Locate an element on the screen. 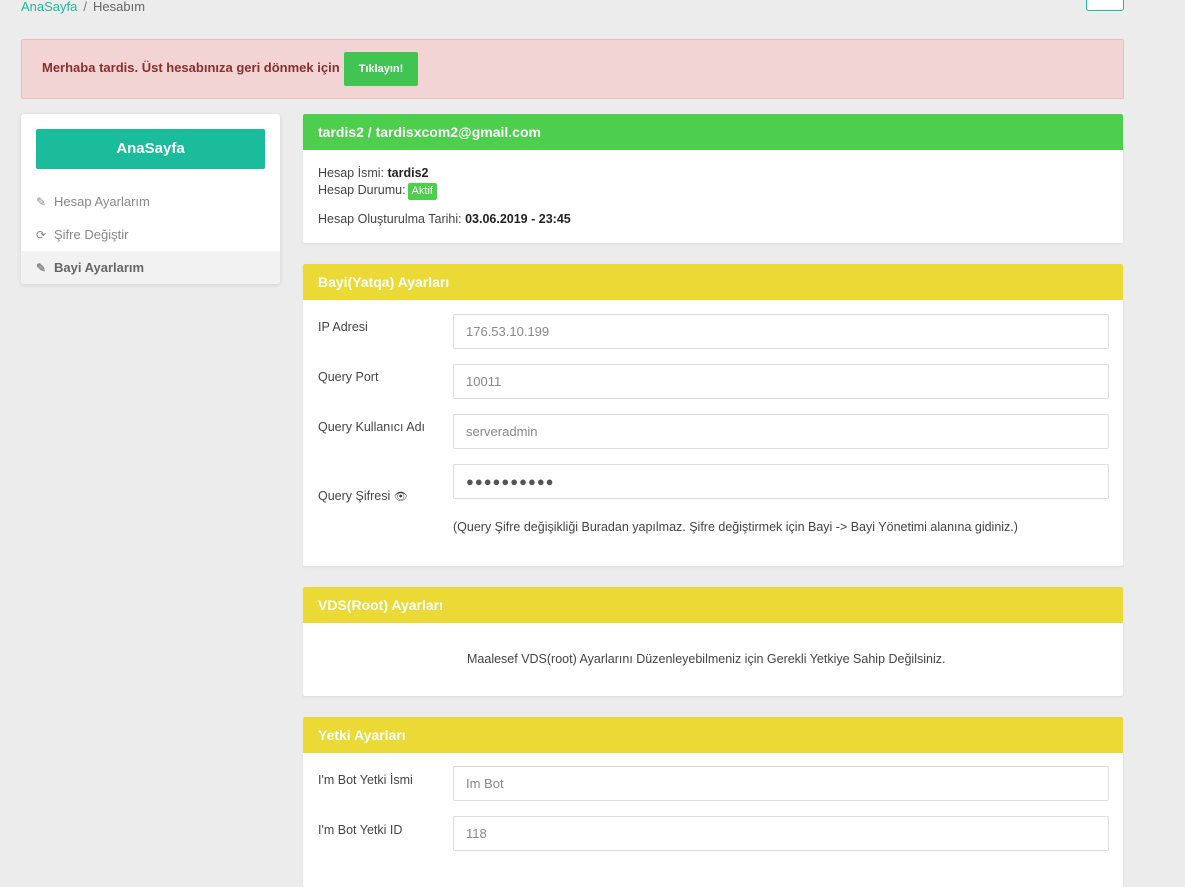 The height and width of the screenshot is (887, 1185). query-password-label-wrap: Query Şifresi 👁 is located at coordinates (363, 496).